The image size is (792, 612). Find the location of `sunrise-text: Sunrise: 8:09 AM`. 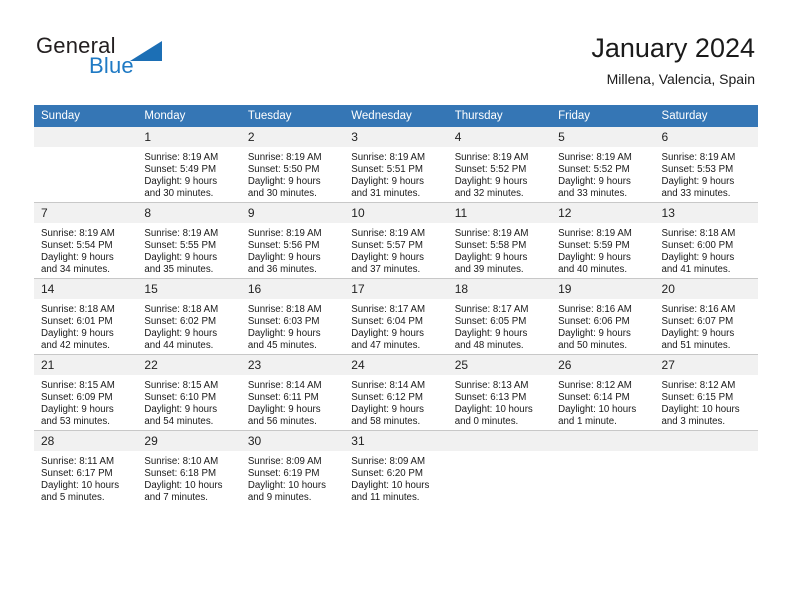

sunrise-text: Sunrise: 8:09 AM is located at coordinates (284, 461).